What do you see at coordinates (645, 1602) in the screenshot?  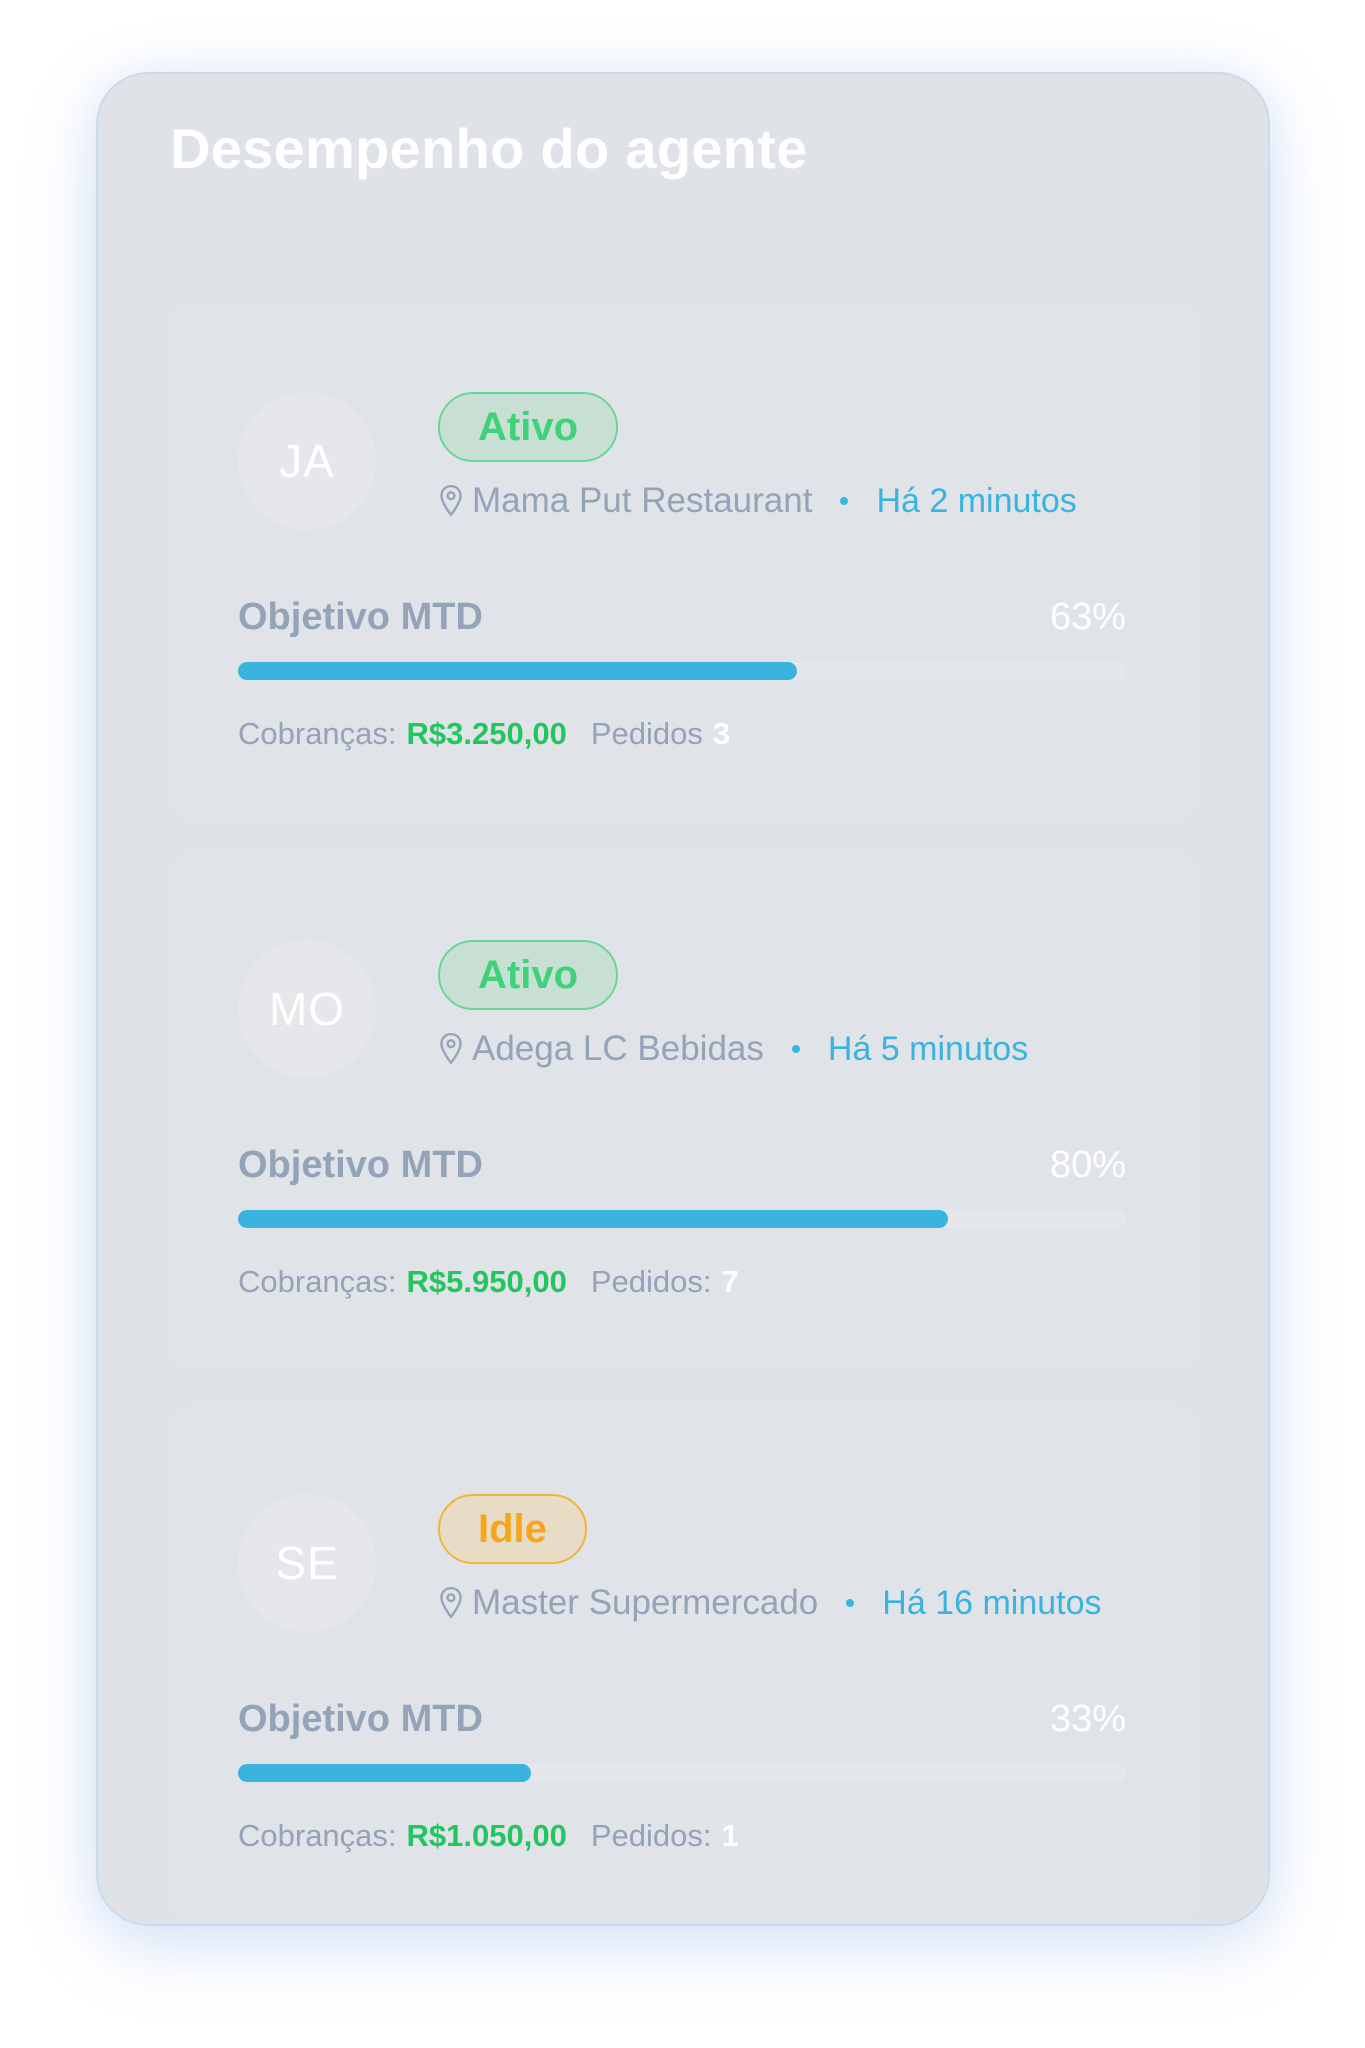 I see `location-name: Master Supermercado` at bounding box center [645, 1602].